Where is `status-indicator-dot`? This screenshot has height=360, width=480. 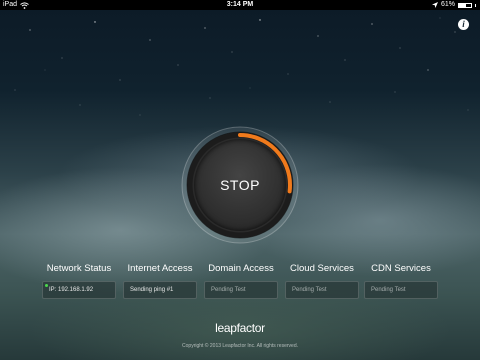
status-indicator-dot is located at coordinates (46, 285).